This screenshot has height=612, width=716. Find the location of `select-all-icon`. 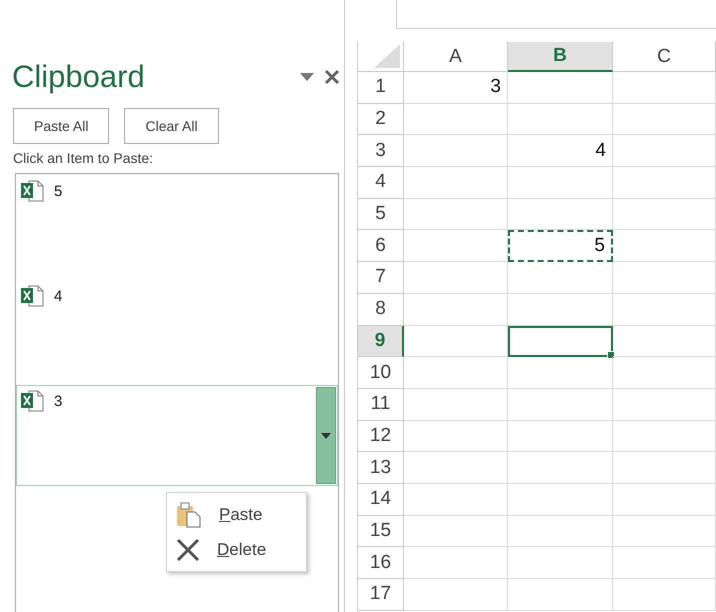

select-all-icon is located at coordinates (387, 56).